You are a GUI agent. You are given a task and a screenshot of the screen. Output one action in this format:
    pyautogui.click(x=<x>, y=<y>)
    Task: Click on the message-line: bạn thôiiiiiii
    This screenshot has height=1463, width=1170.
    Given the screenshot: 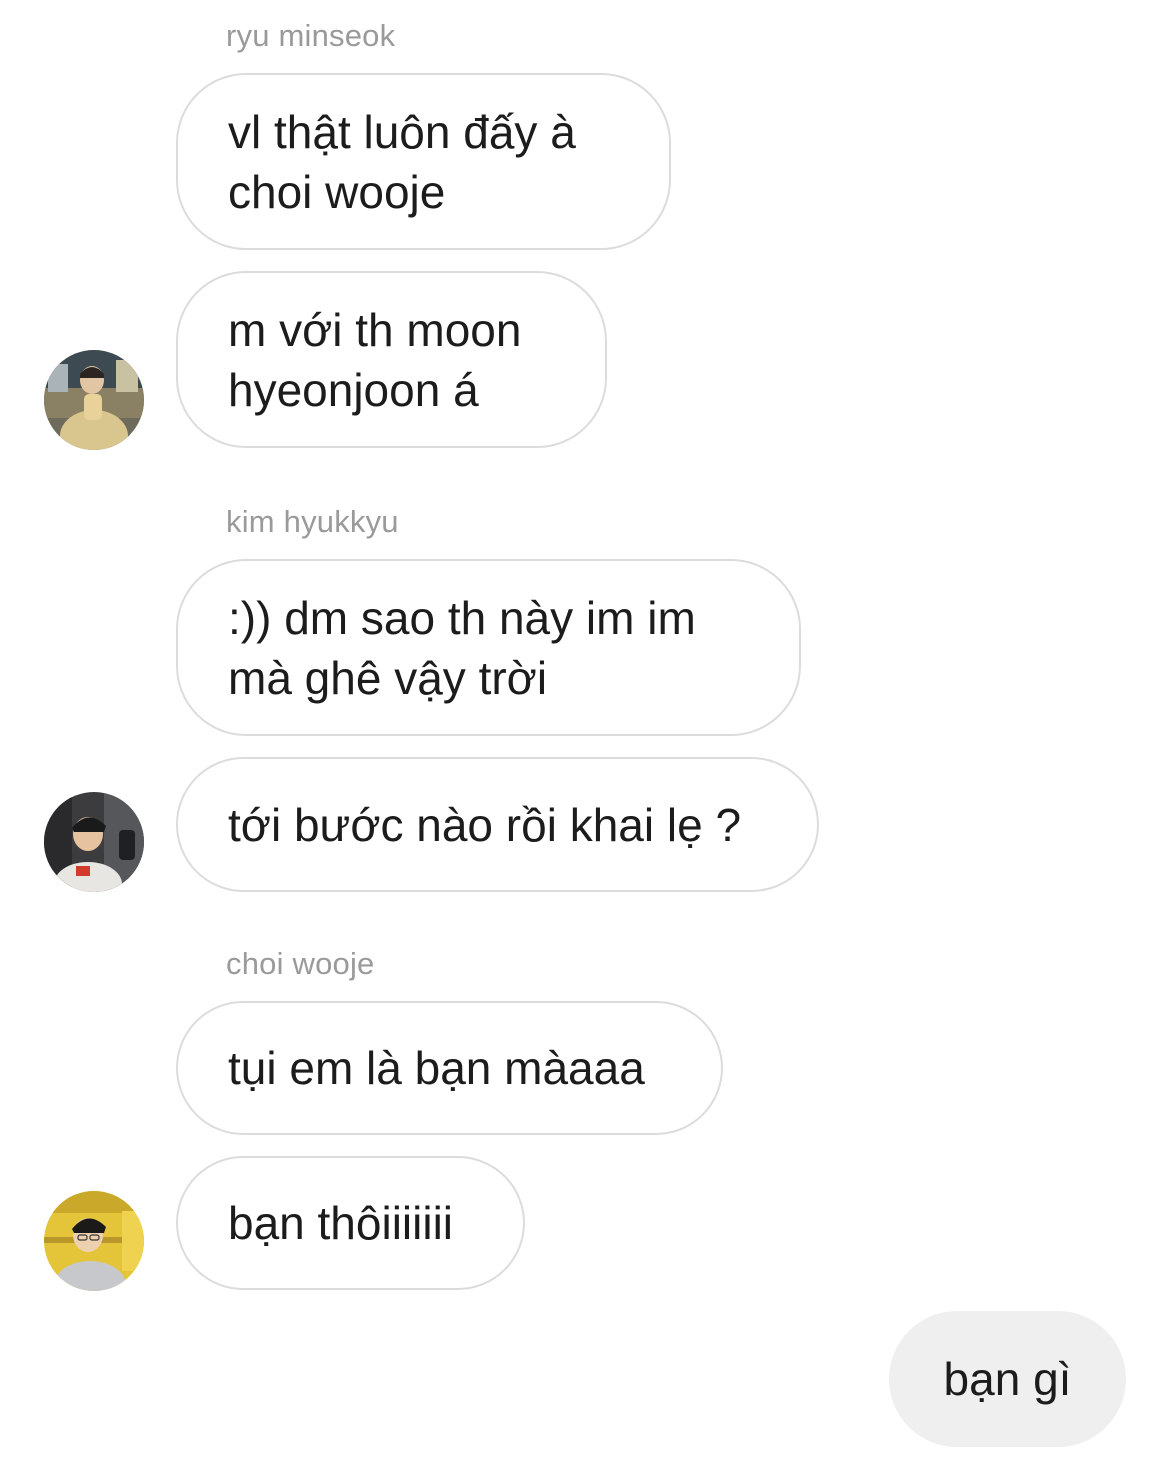 What is the action you would take?
    pyautogui.click(x=341, y=1223)
    